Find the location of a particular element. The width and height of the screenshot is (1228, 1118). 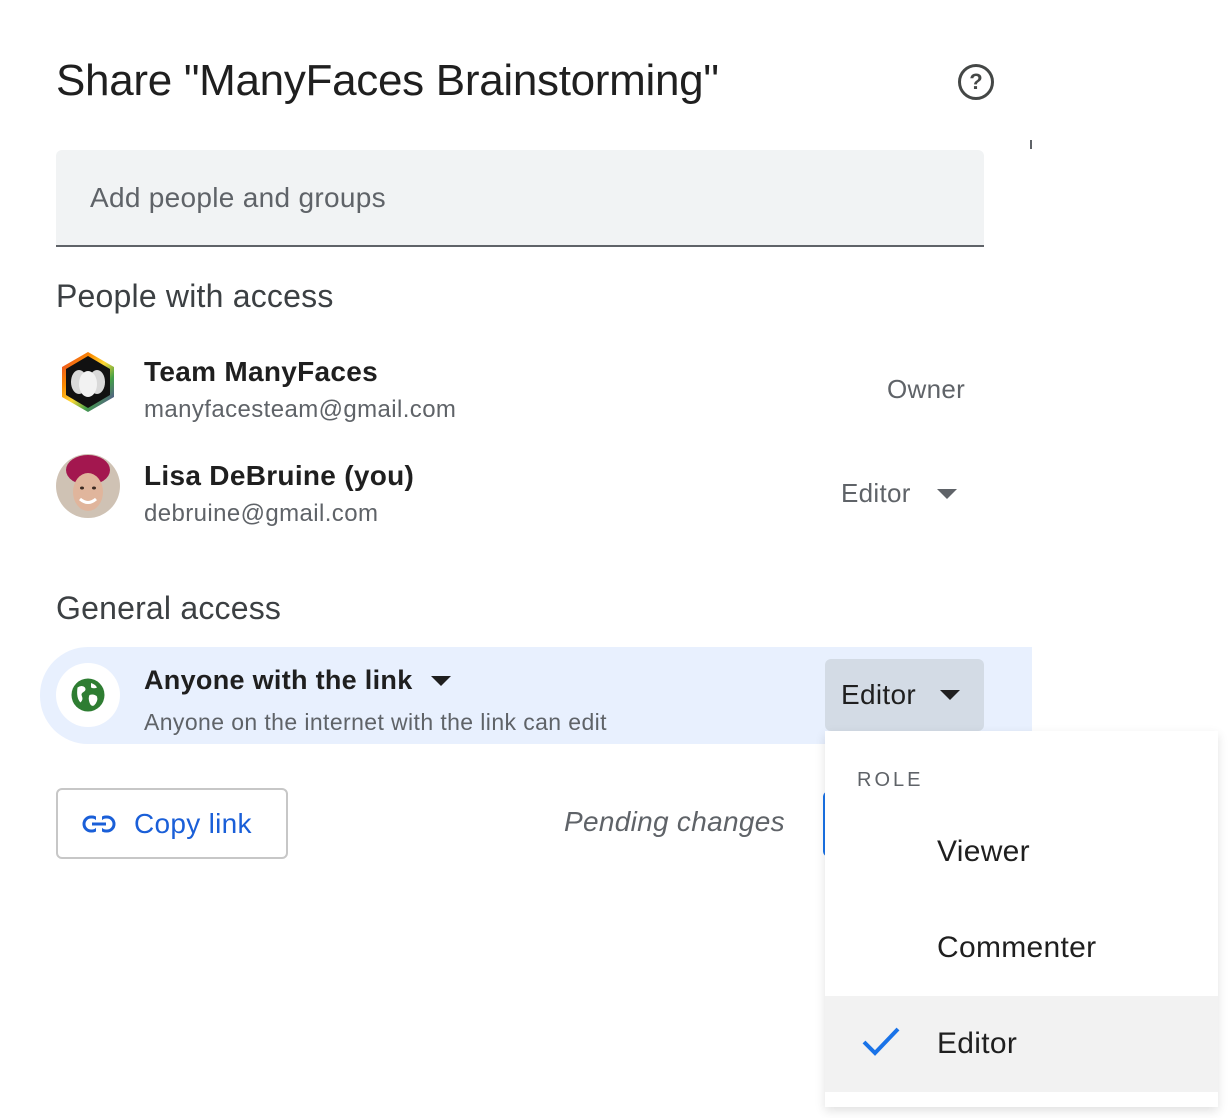

link-icon is located at coordinates (99, 823).